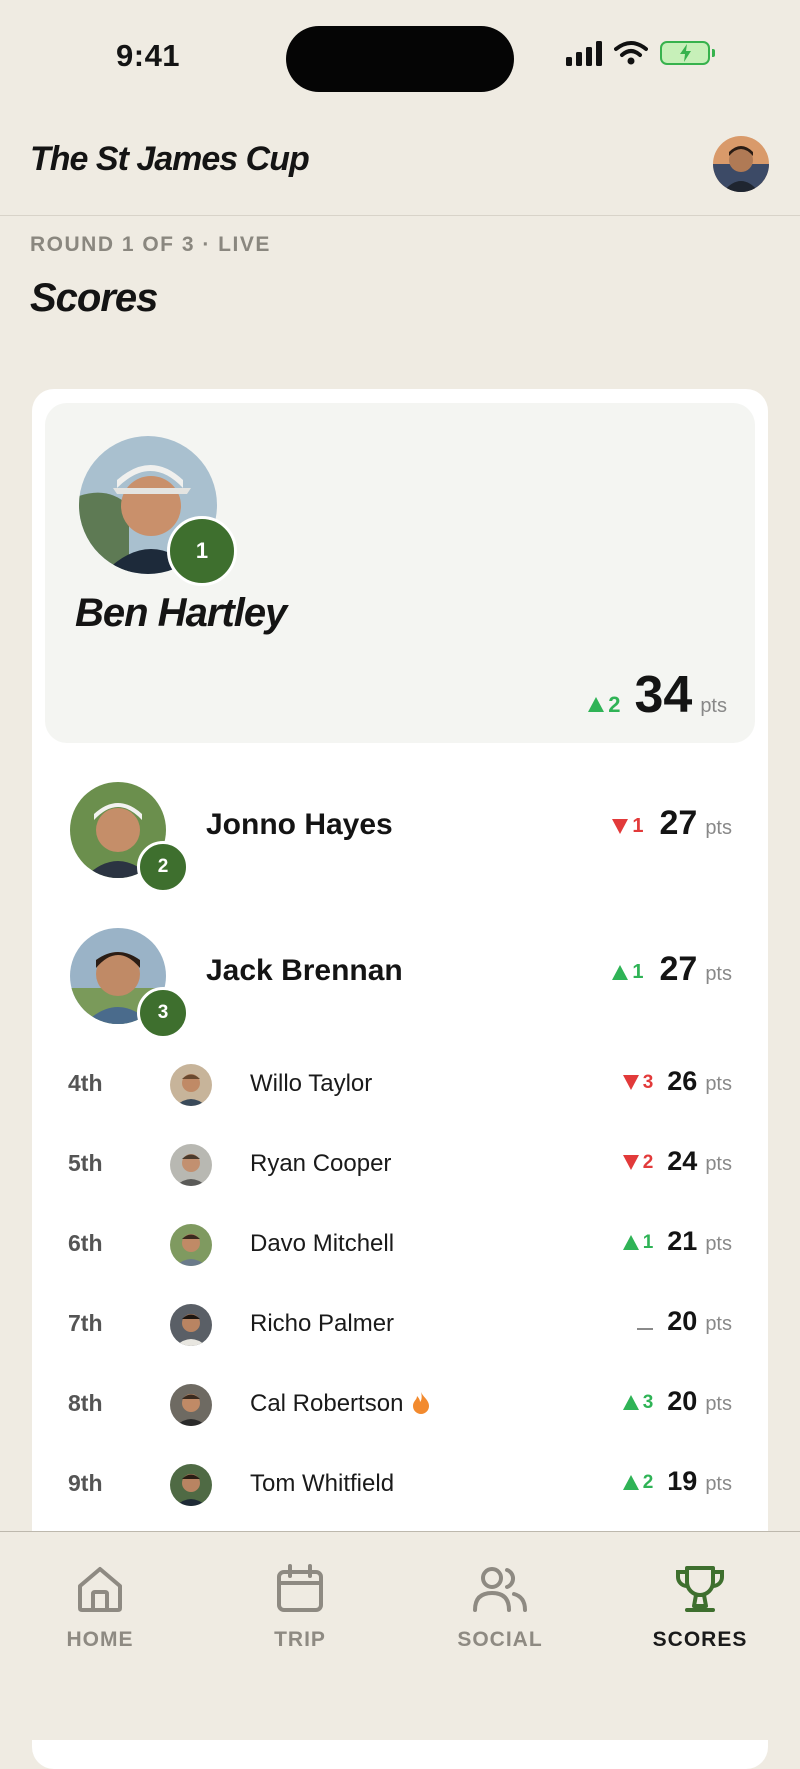  Describe the element at coordinates (400, 833) in the screenshot. I see `podium-row: 2 Jonno Hayes 1 27 pts` at that location.